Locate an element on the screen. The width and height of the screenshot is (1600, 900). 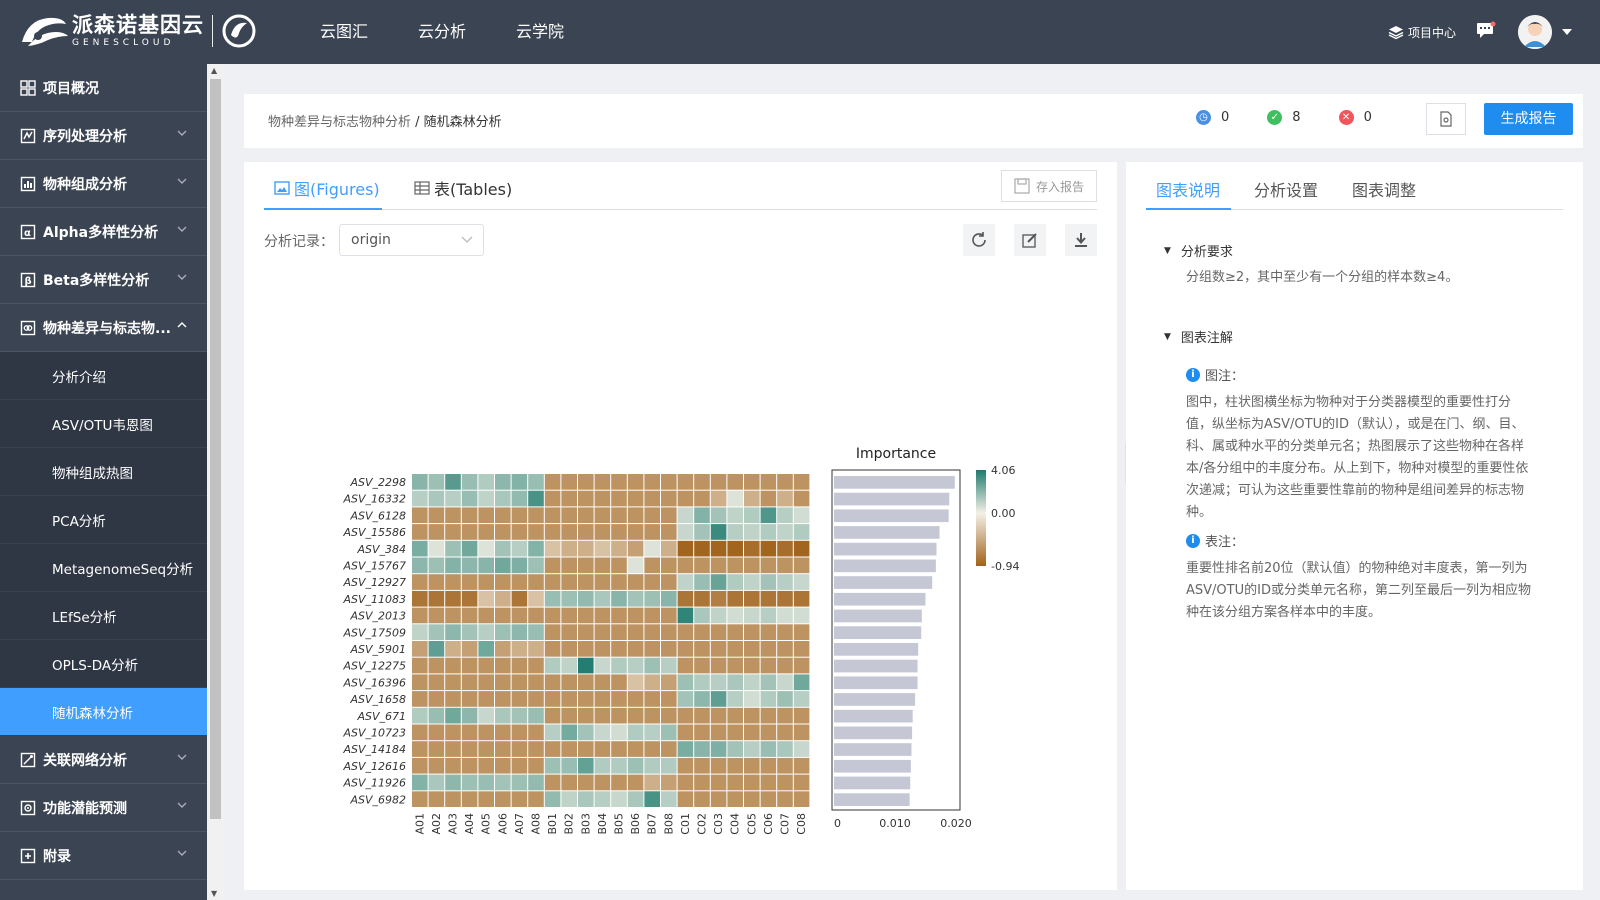
column-label: C03 is located at coordinates (718, 824).